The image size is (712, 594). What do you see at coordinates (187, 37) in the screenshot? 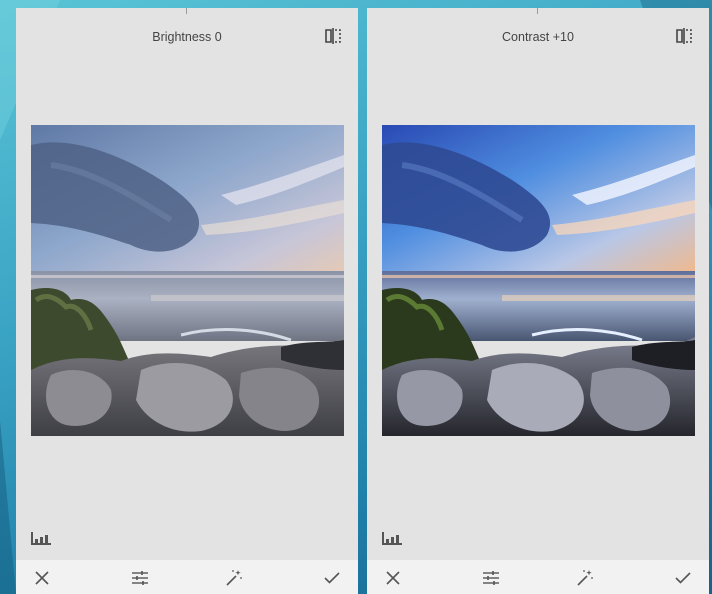
I see `adjustment-label: Brightness 0` at bounding box center [187, 37].